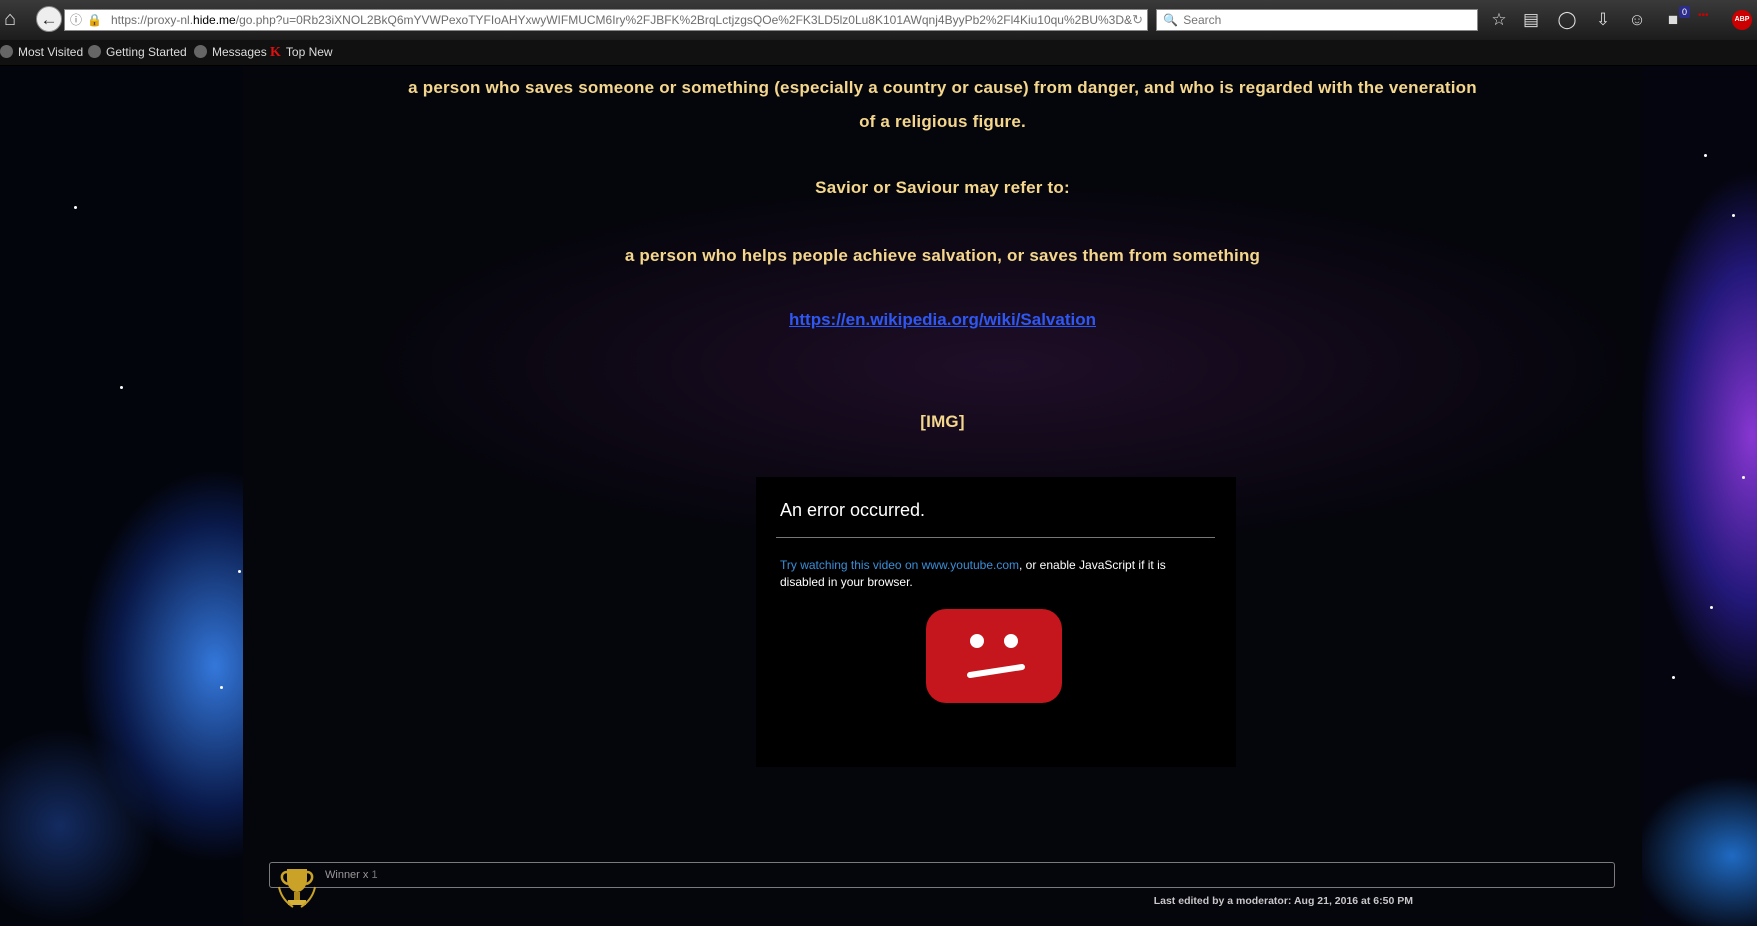 The width and height of the screenshot is (1757, 926). I want to click on emoji-icon: ☺, so click(1637, 20).